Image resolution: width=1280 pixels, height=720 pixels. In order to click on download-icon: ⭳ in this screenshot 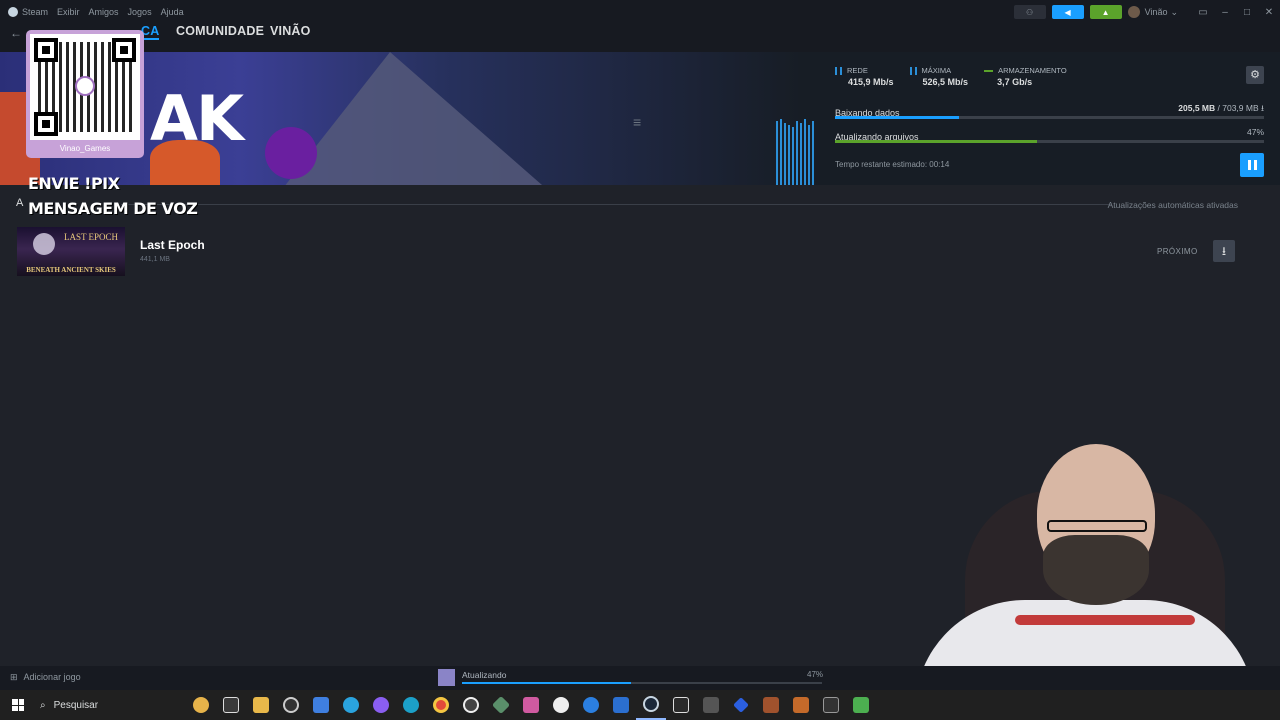, I will do `click(1262, 108)`.